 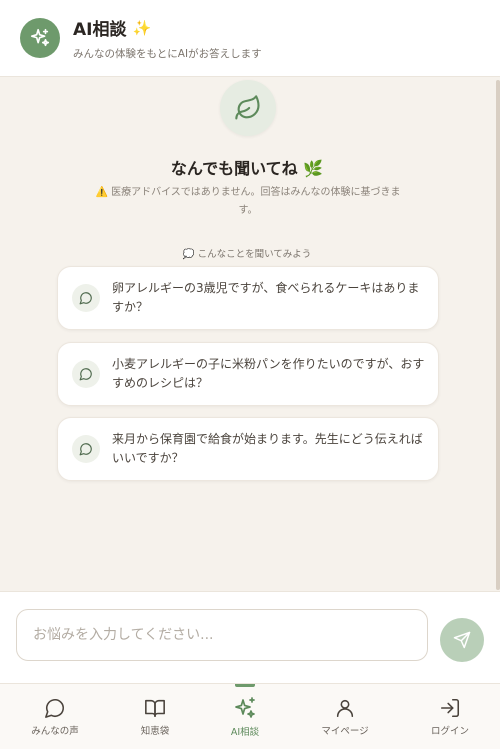 What do you see at coordinates (345, 731) in the screenshot?
I see `nav-label: マイページ` at bounding box center [345, 731].